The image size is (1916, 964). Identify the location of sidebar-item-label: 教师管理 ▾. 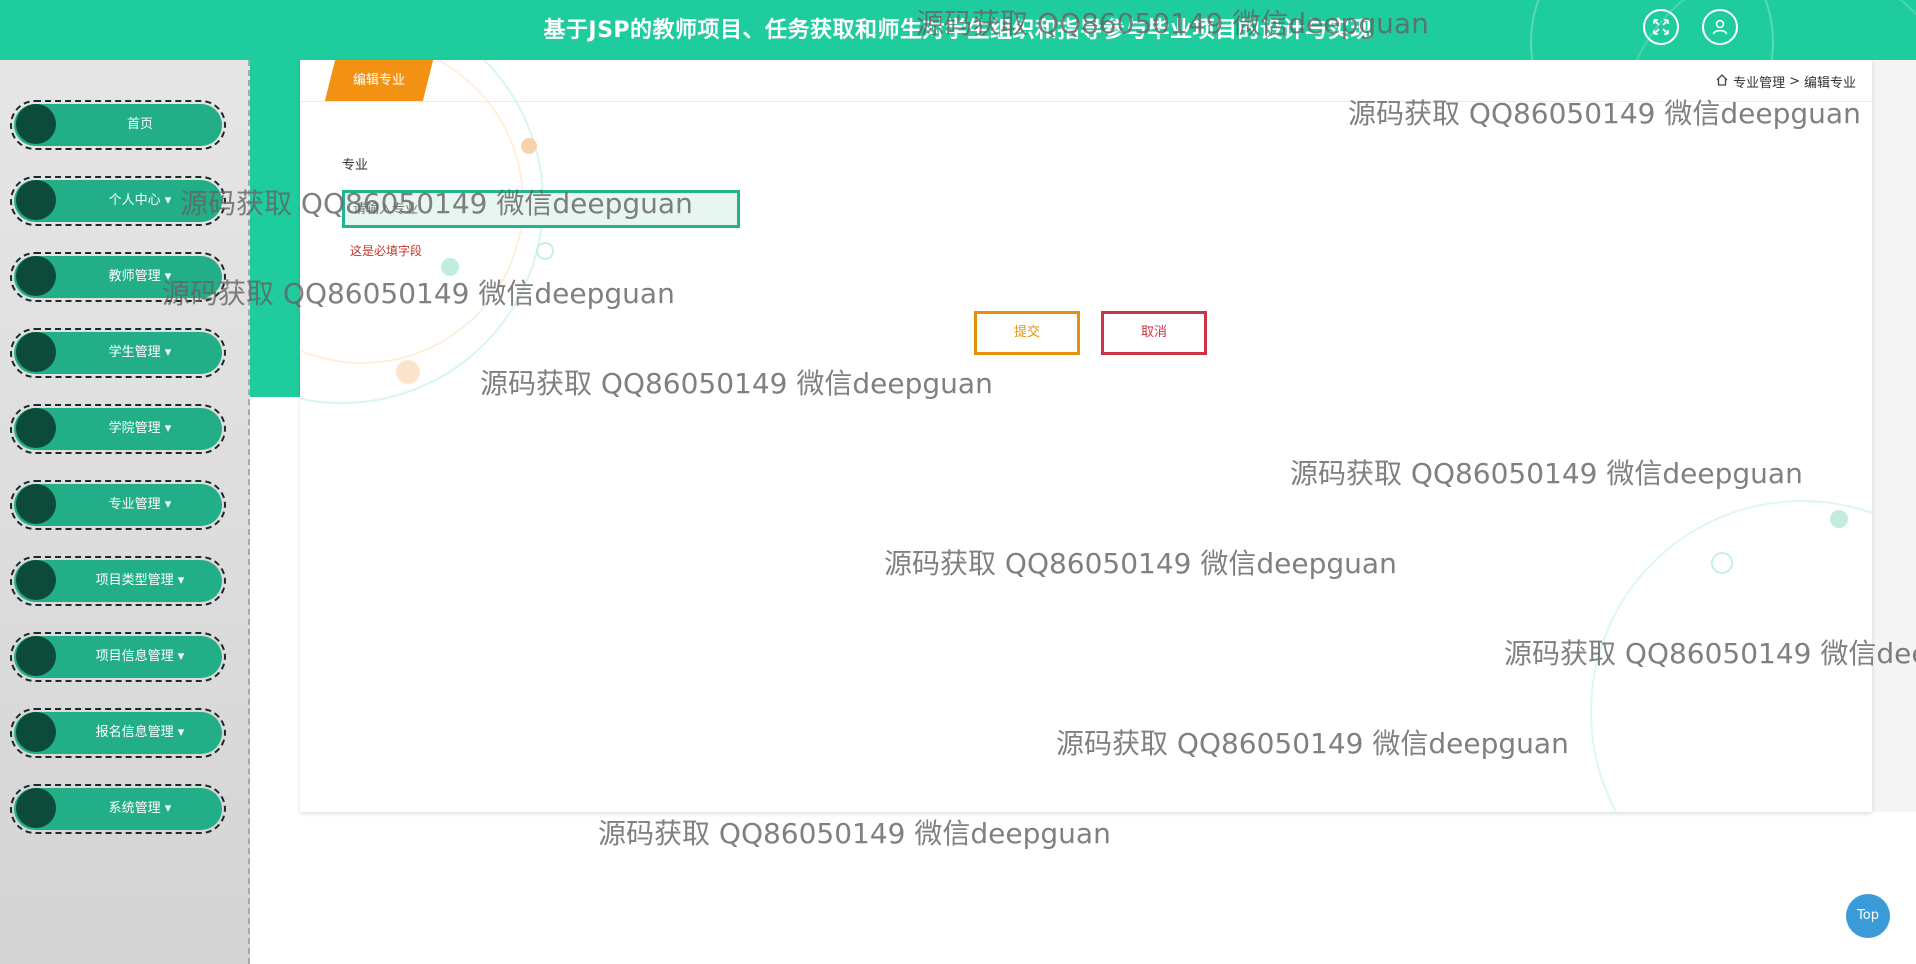
(140, 276).